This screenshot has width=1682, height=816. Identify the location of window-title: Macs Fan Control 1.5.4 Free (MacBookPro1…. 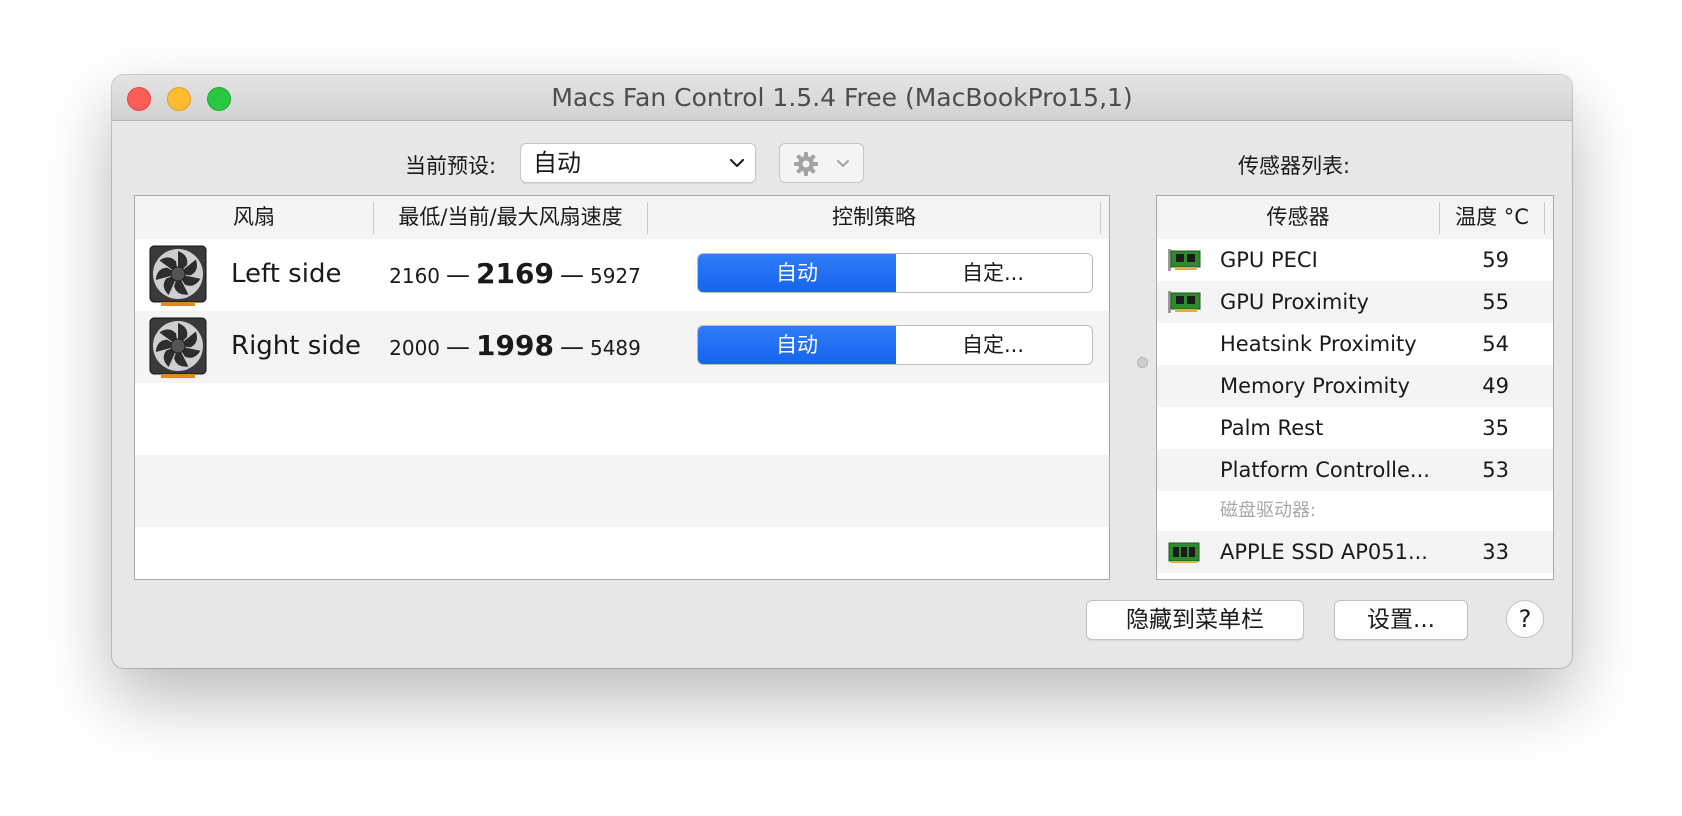
(842, 97).